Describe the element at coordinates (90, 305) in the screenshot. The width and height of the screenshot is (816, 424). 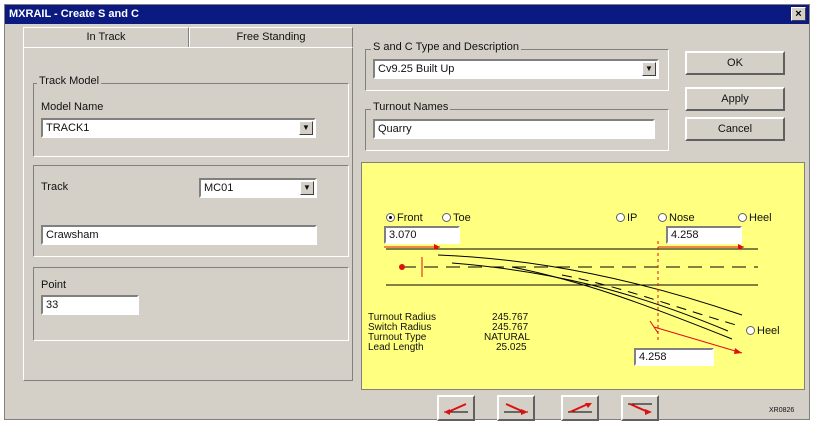
I see `point-field: 33` at that location.